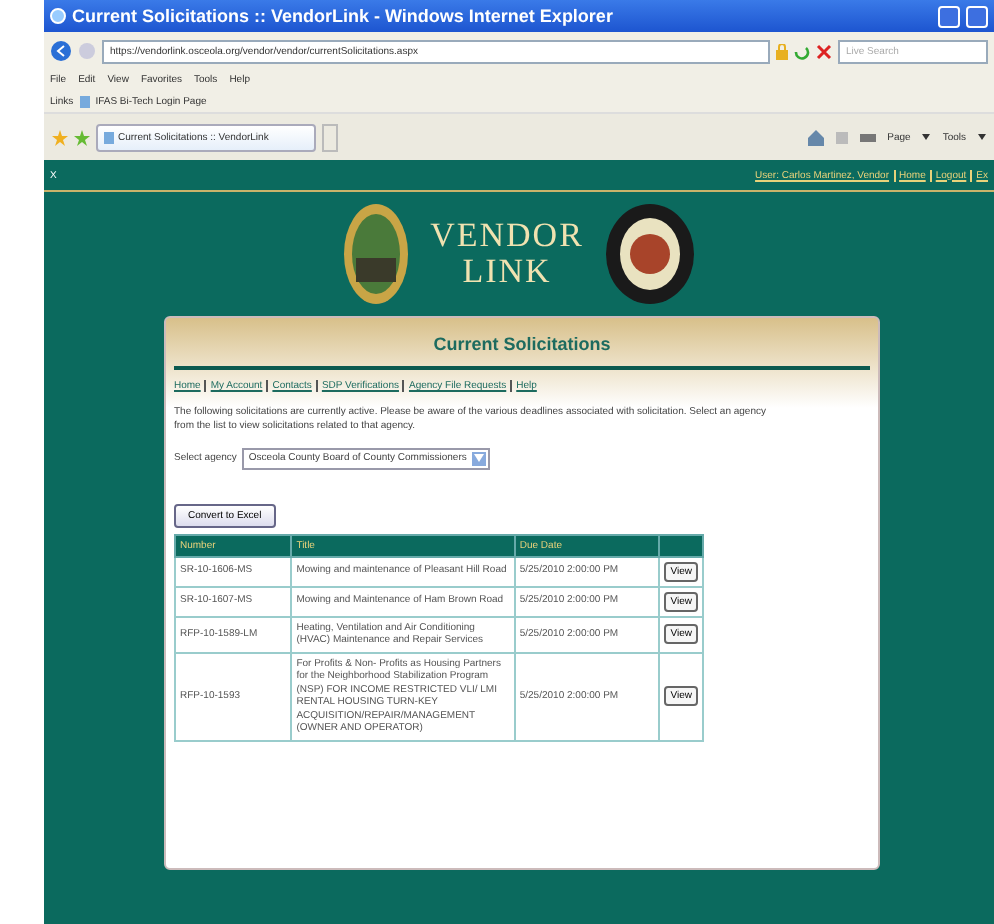 Image resolution: width=994 pixels, height=924 pixels. What do you see at coordinates (82, 137) in the screenshot?
I see `add-favorite-icon` at bounding box center [82, 137].